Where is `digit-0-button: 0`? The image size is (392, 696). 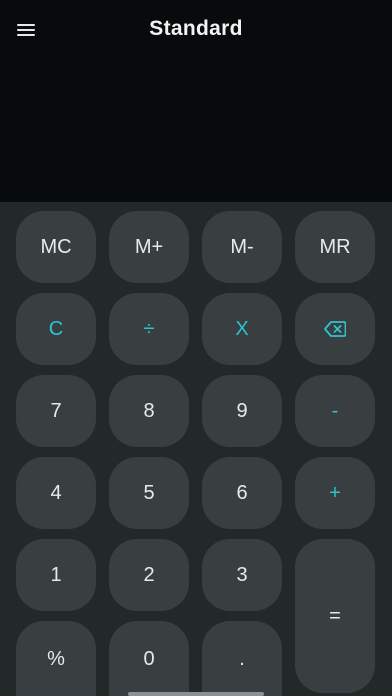 digit-0-button: 0 is located at coordinates (149, 658).